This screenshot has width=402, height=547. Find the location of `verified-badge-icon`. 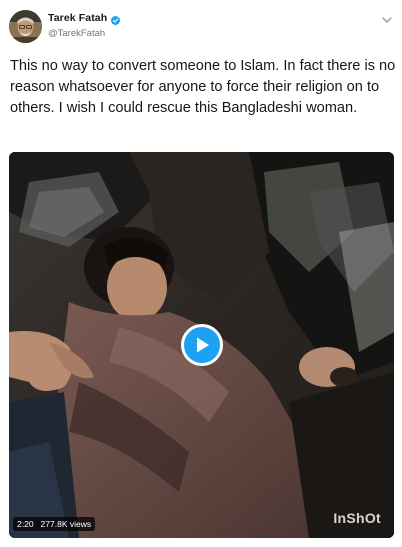

verified-badge-icon is located at coordinates (115, 19).